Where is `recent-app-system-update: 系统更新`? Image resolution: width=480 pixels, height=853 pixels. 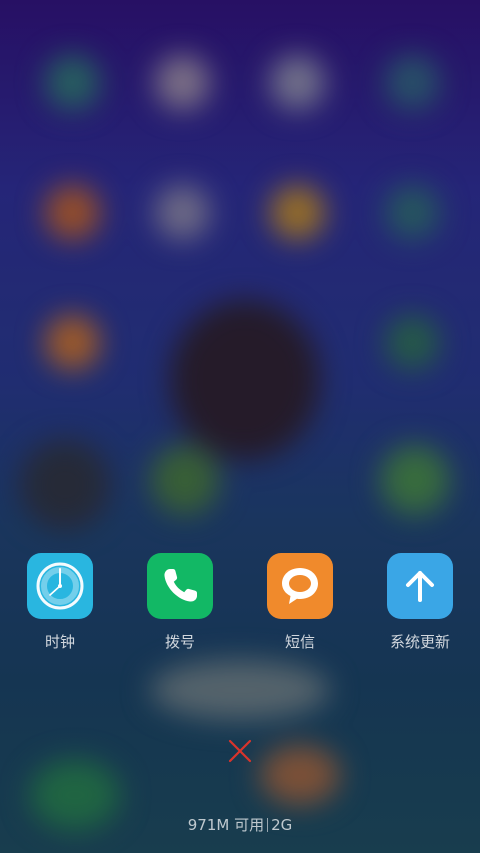
recent-app-system-update: 系统更新 is located at coordinates (420, 602).